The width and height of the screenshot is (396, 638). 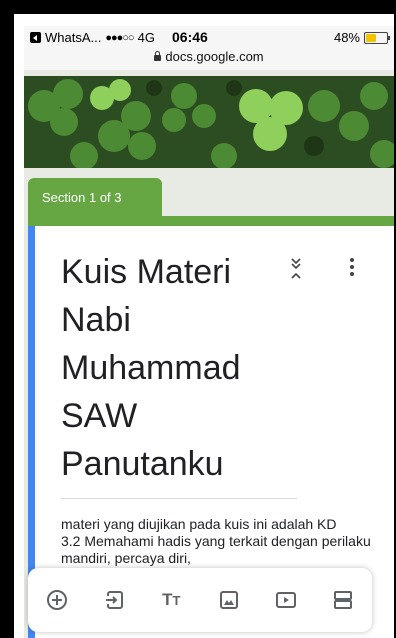 I want to click on lock-icon, so click(x=158, y=55).